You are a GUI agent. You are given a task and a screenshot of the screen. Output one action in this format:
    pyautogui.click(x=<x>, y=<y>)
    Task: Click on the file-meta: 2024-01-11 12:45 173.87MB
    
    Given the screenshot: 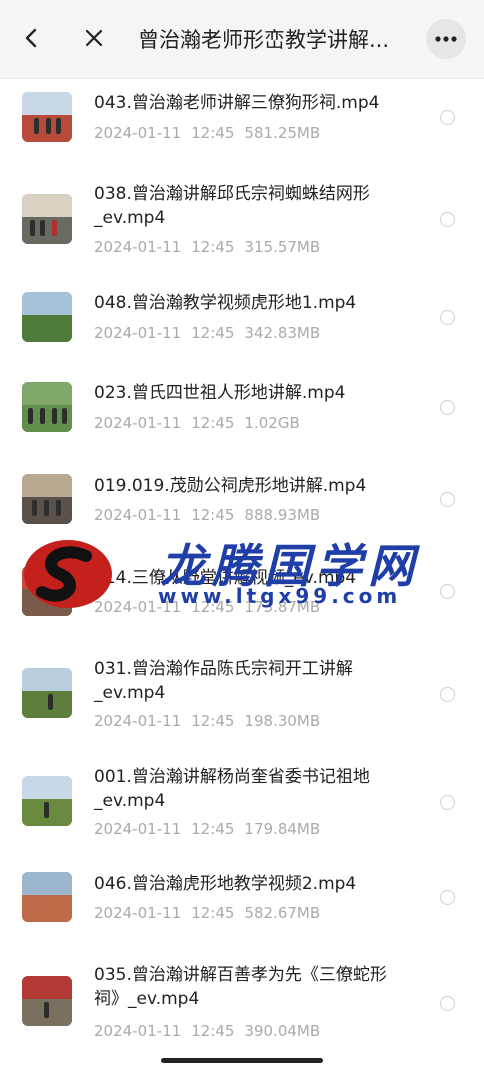 What is the action you would take?
    pyautogui.click(x=212, y=607)
    